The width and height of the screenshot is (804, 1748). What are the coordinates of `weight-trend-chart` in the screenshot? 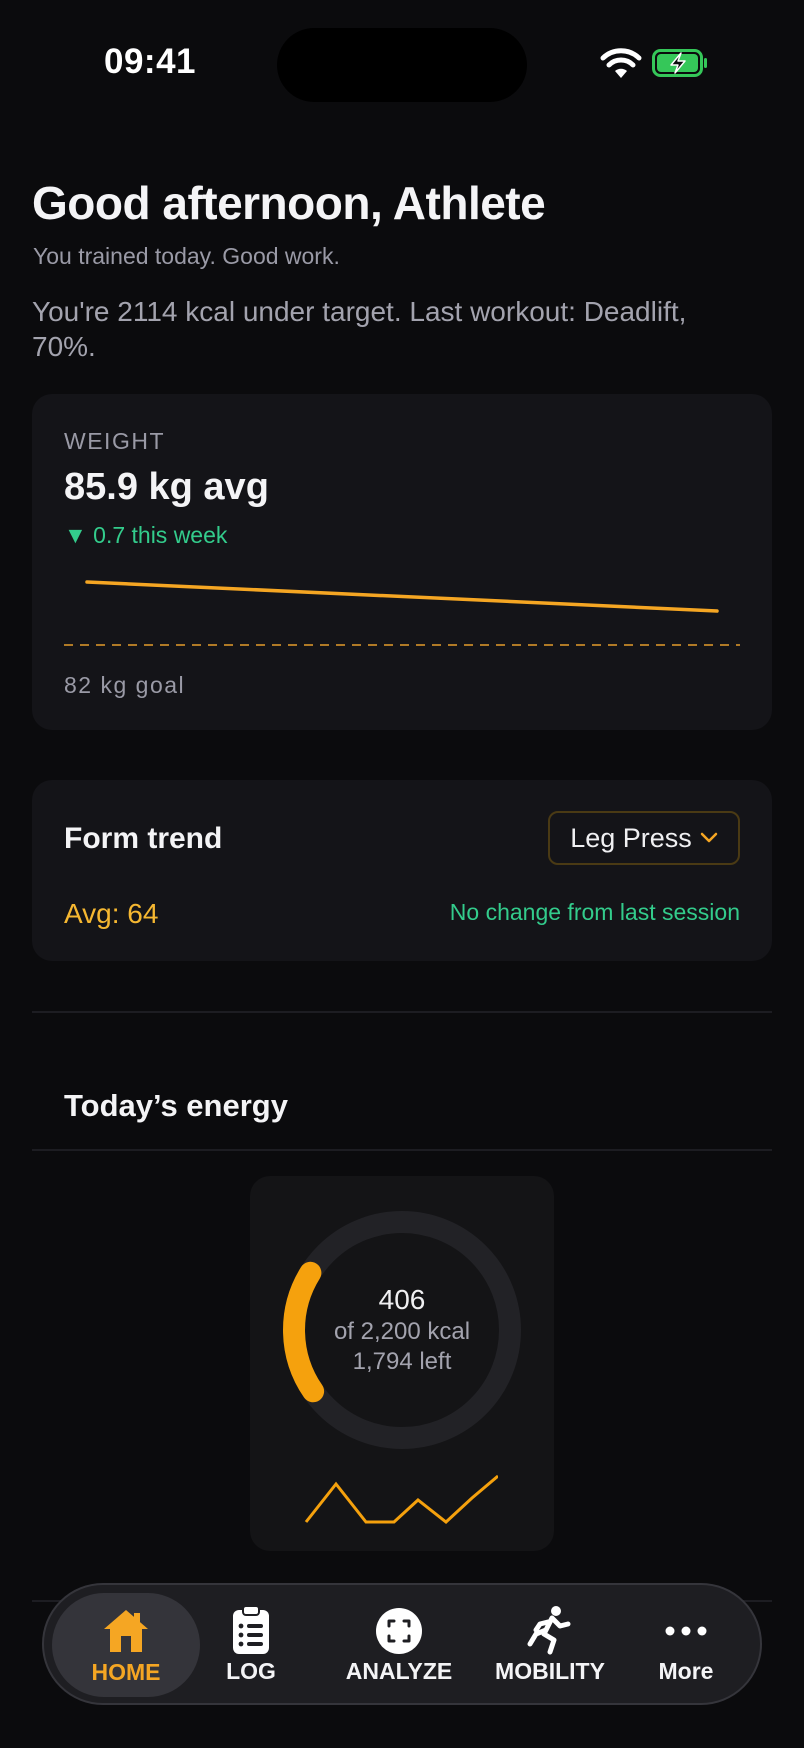 It's located at (402, 613).